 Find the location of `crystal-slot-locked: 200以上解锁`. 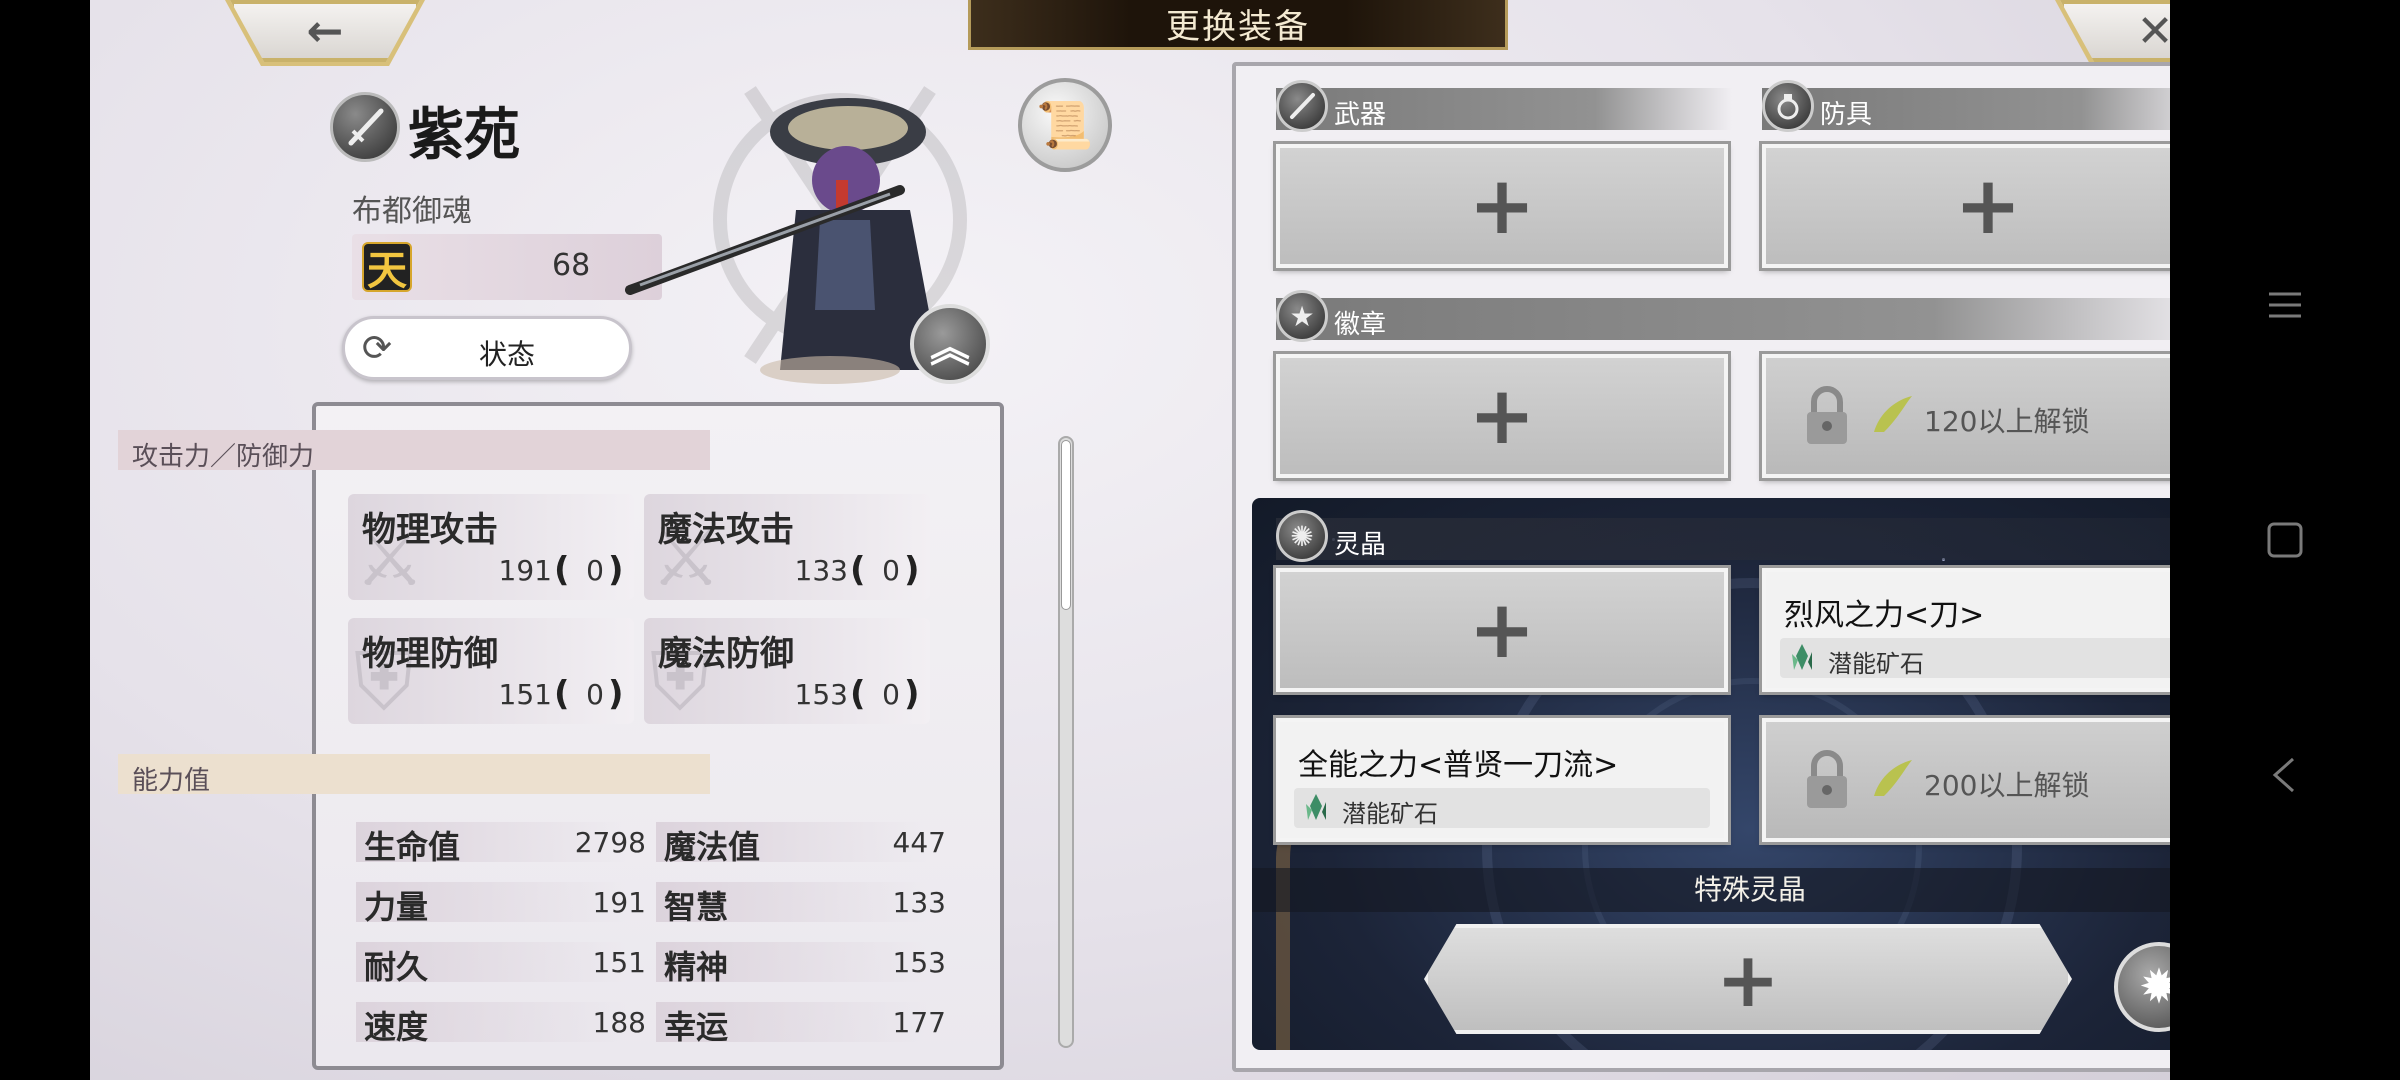

crystal-slot-locked: 200以上解锁 is located at coordinates (1966, 780).